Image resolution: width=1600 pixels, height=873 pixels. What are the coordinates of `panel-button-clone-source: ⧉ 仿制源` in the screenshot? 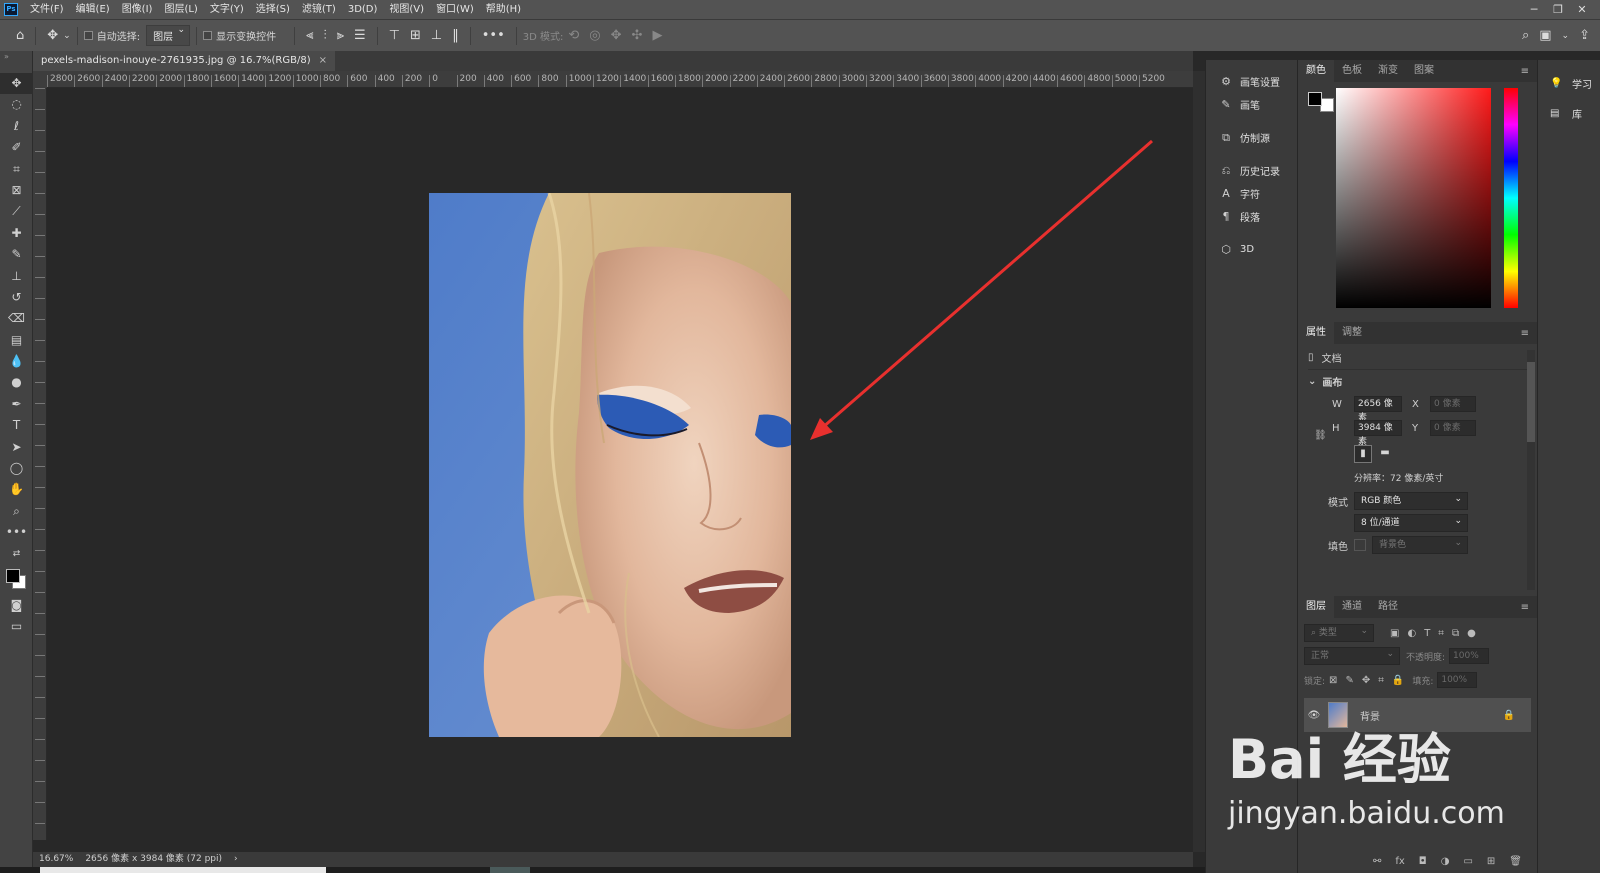 It's located at (1251, 137).